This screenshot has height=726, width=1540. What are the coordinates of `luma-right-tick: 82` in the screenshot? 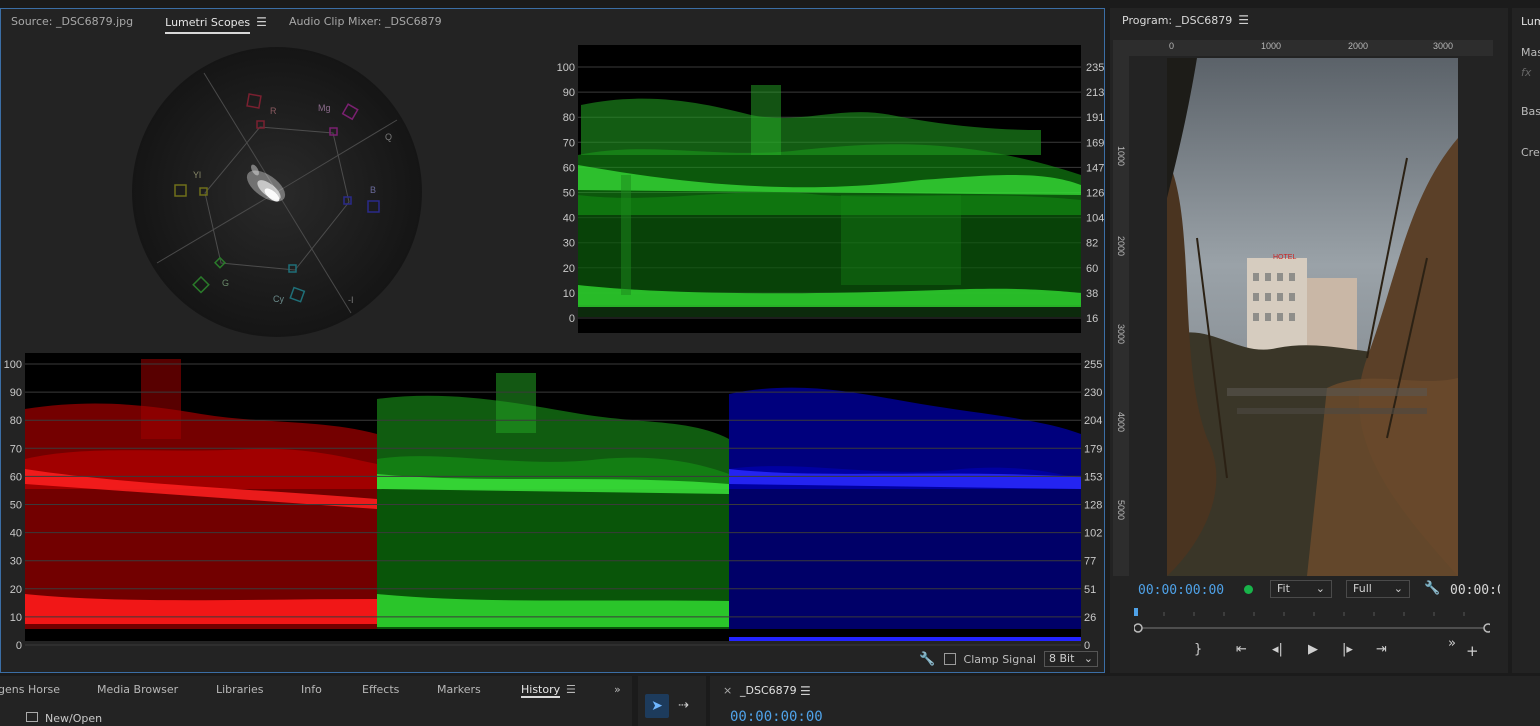 It's located at (1092, 244).